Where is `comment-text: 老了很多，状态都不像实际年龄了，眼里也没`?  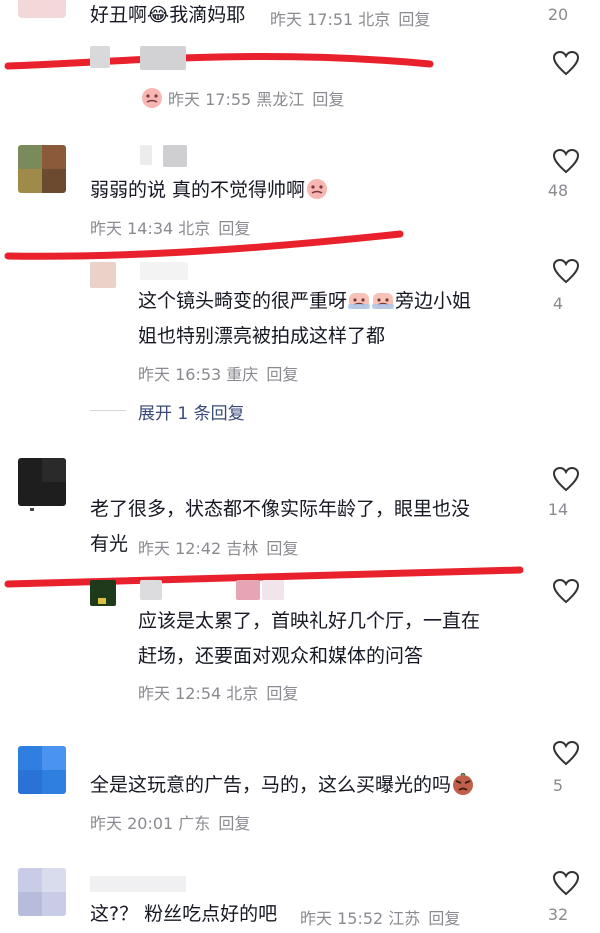
comment-text: 老了很多，状态都不像实际年龄了，眼里也没 is located at coordinates (280, 509).